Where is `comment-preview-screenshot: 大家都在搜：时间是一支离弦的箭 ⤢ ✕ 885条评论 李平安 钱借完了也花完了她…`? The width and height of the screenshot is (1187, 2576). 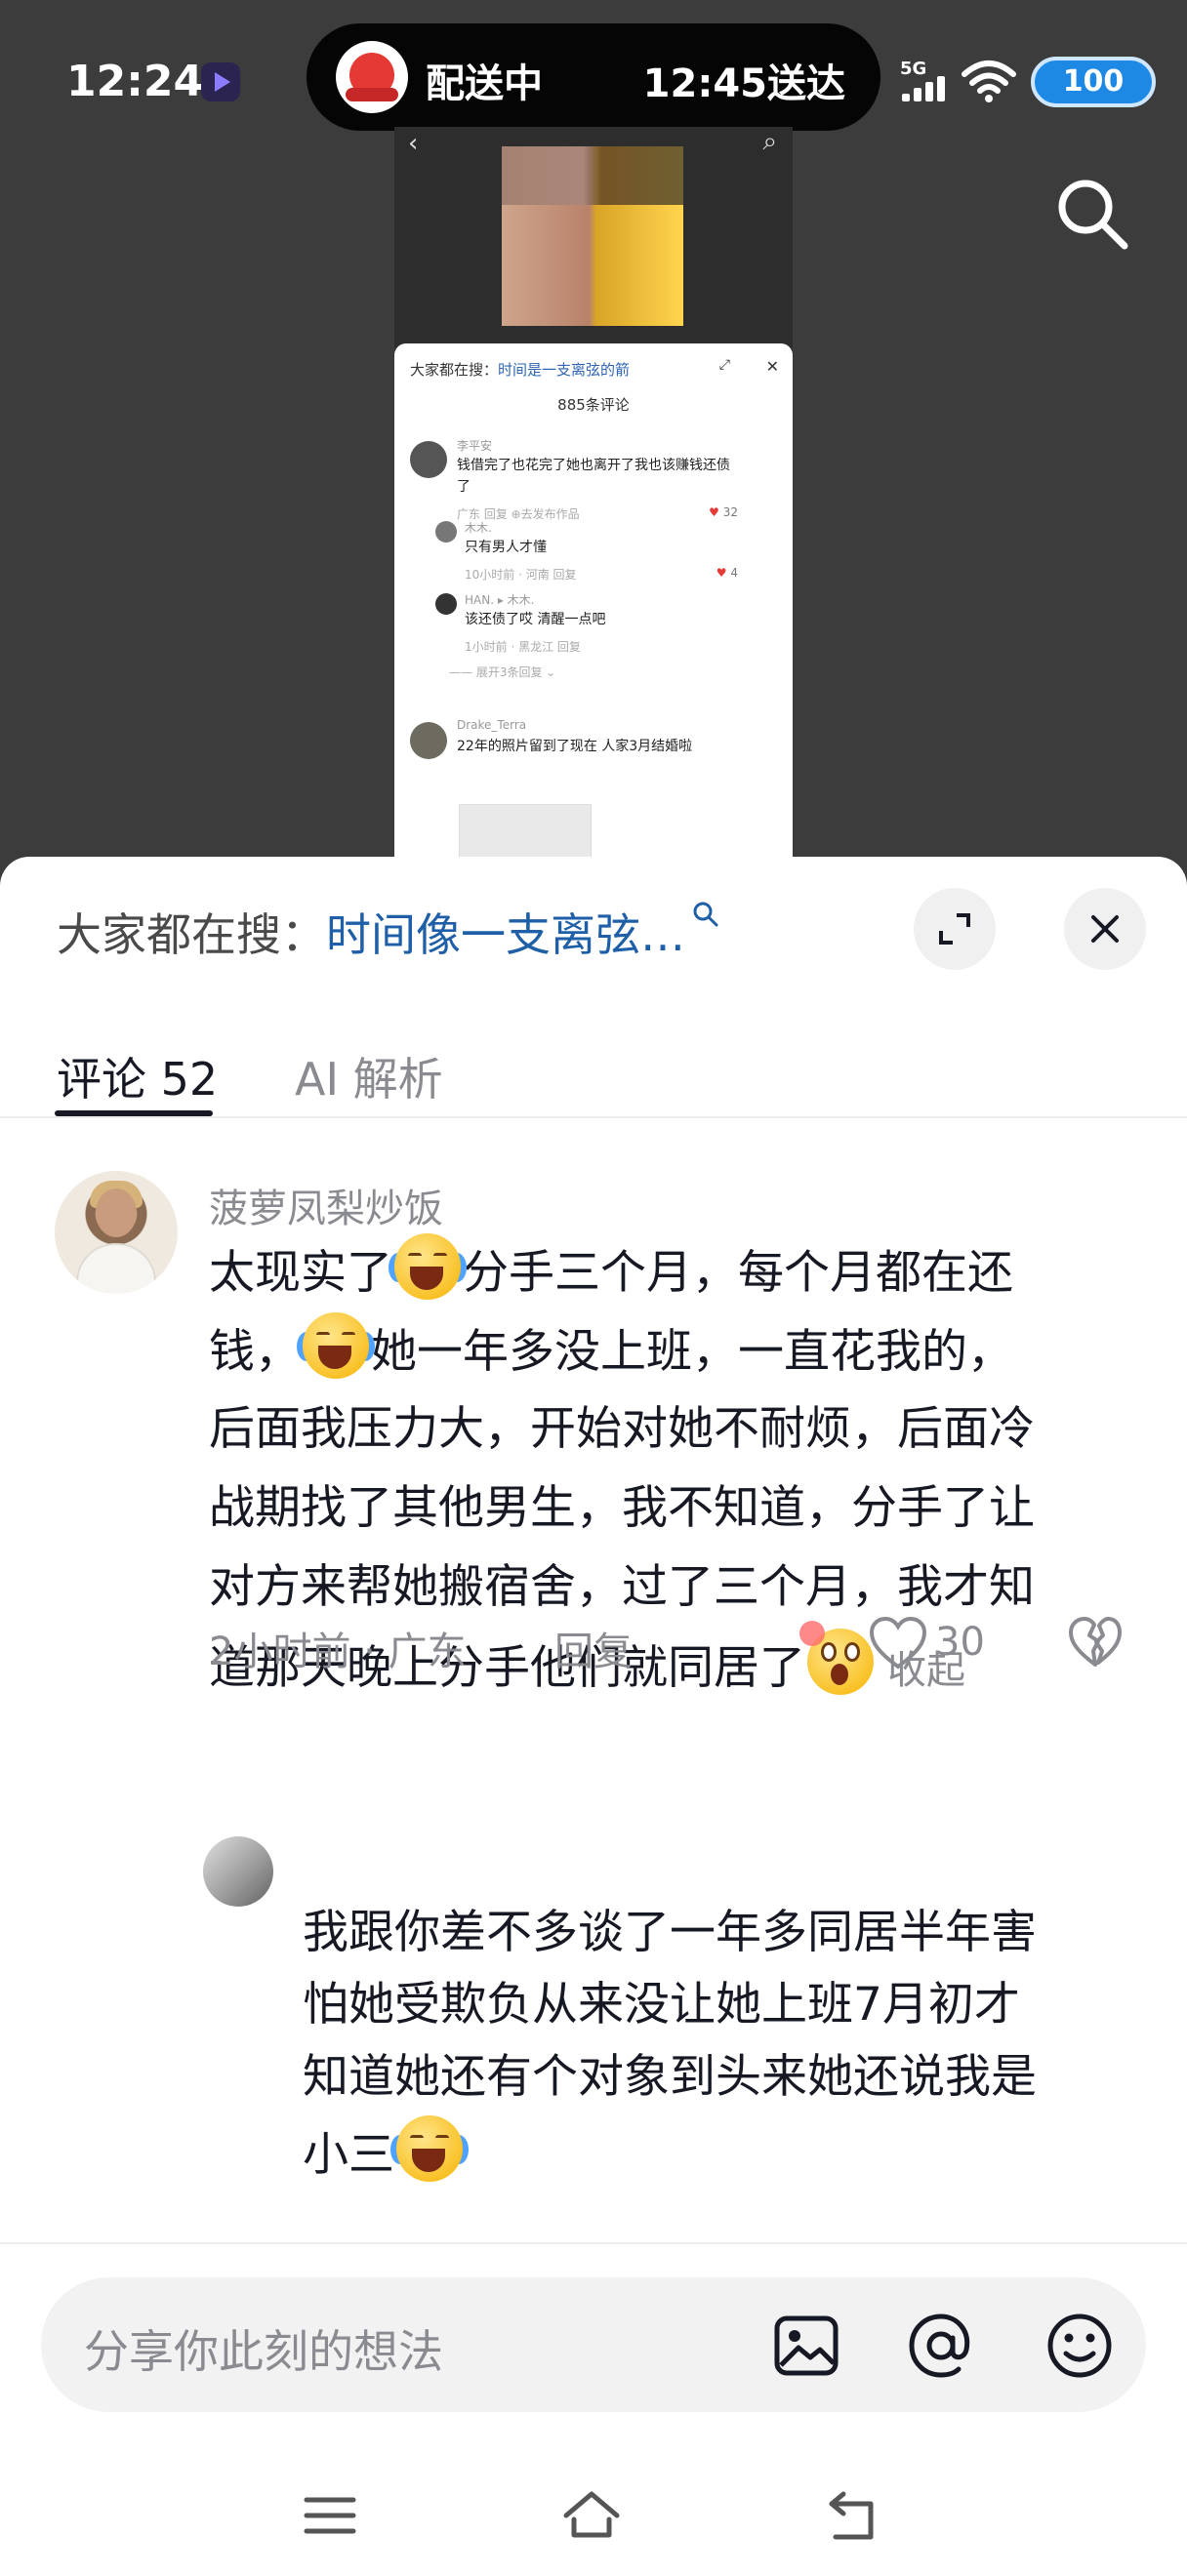
comment-preview-screenshot: 大家都在搜：时间是一支离弦的箭 ⤢ ✕ 885条评论 李平安 钱借完了也花完了她… is located at coordinates (593, 602).